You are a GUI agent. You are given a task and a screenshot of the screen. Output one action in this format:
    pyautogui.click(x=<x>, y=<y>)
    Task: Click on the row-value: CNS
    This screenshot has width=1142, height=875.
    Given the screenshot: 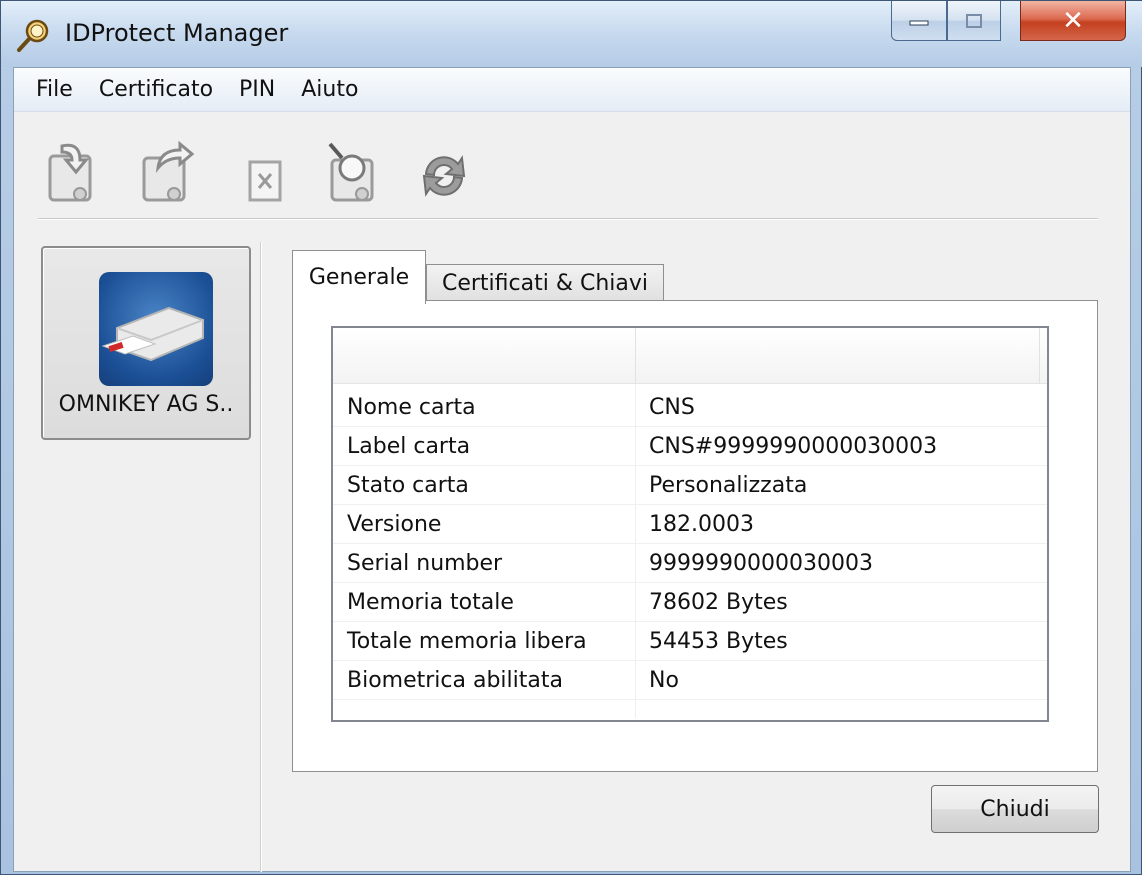 What is the action you would take?
    pyautogui.click(x=672, y=407)
    